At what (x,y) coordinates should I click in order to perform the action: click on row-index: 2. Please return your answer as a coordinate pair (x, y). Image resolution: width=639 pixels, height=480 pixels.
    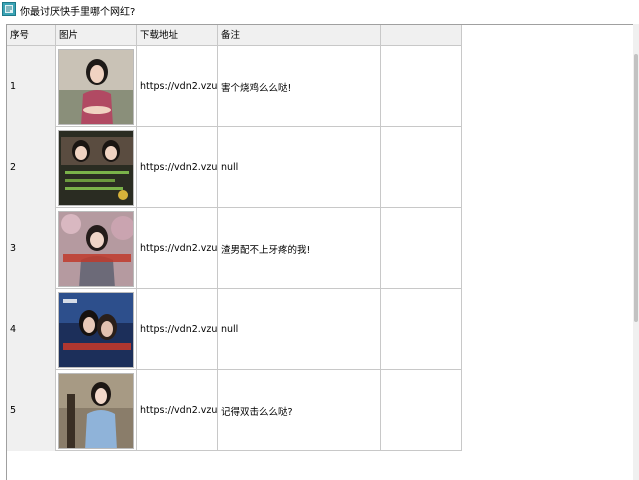
    Looking at the image, I should click on (31, 167).